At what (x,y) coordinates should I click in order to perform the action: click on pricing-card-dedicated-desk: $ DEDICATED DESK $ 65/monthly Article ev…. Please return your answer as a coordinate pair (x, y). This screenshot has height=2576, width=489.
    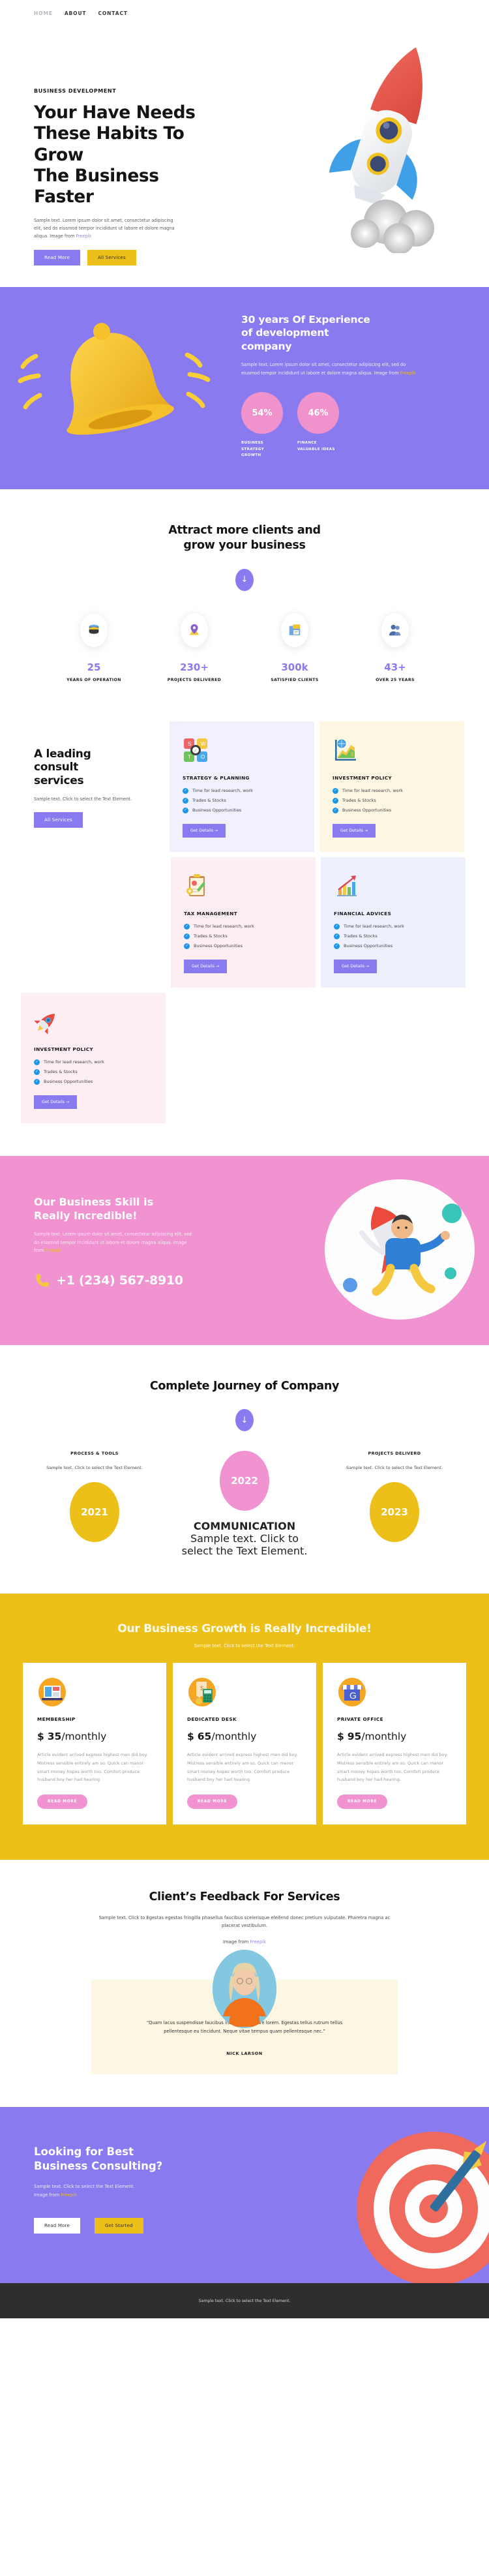
    Looking at the image, I should click on (244, 1744).